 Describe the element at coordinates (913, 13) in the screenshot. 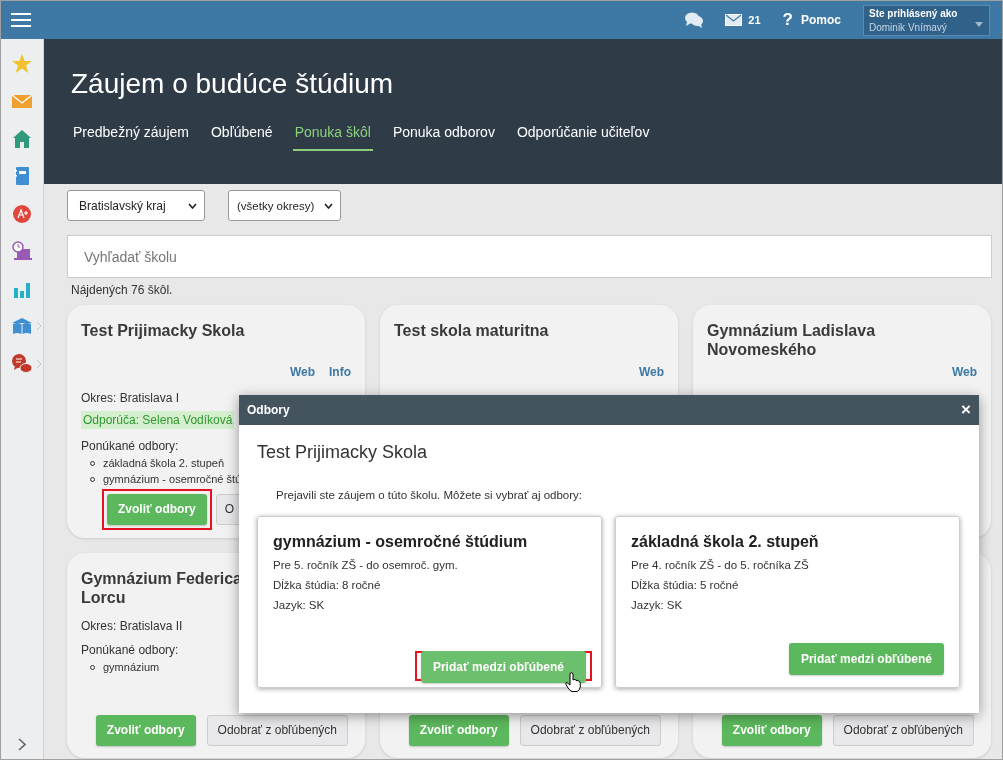

I see `user-label: Ste prihlásený ako` at that location.